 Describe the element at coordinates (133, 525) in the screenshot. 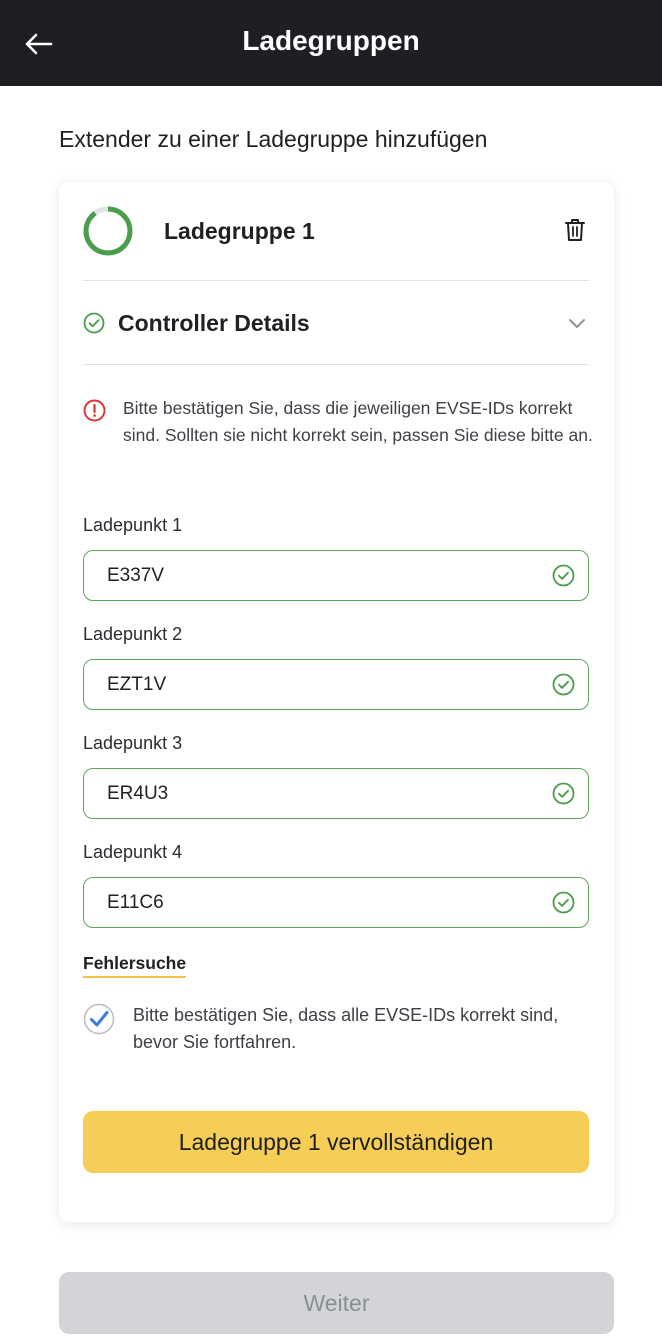

I see `chargepoint-label: Ladepunkt 1` at that location.